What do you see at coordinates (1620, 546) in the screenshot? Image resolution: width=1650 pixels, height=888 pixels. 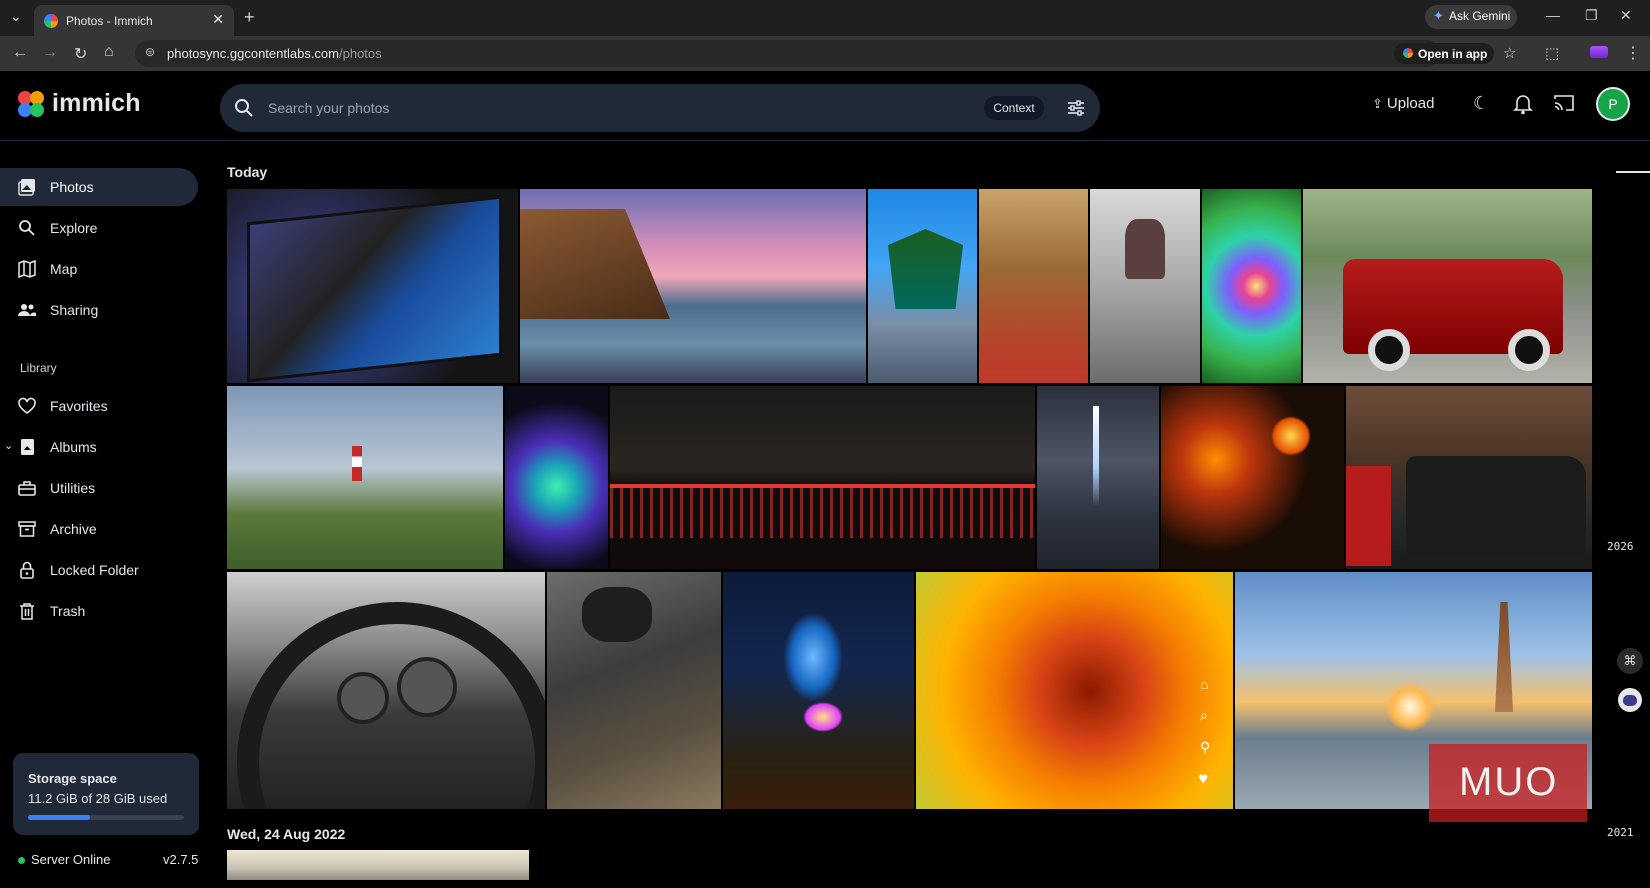 I see `scrubber-year: 2026` at bounding box center [1620, 546].